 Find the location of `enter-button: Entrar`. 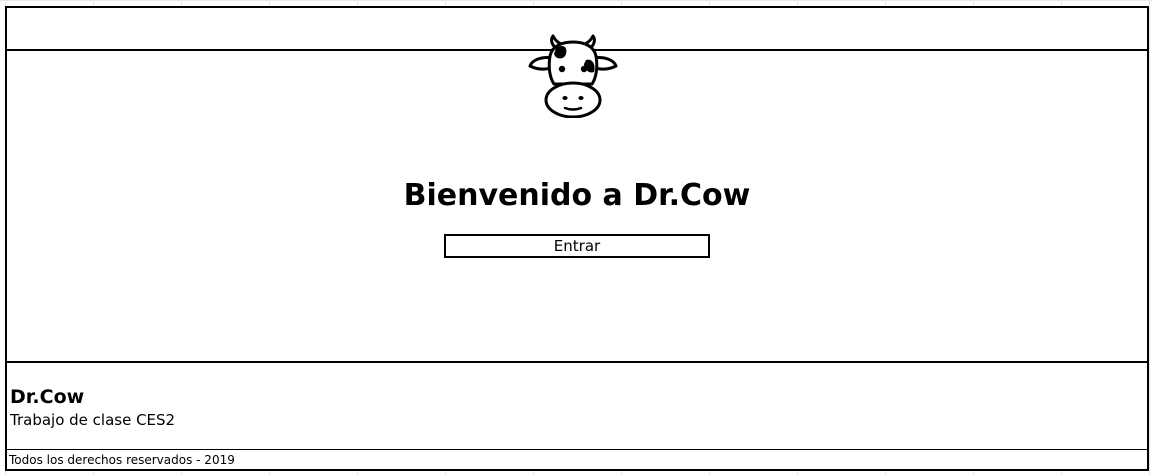

enter-button: Entrar is located at coordinates (577, 246).